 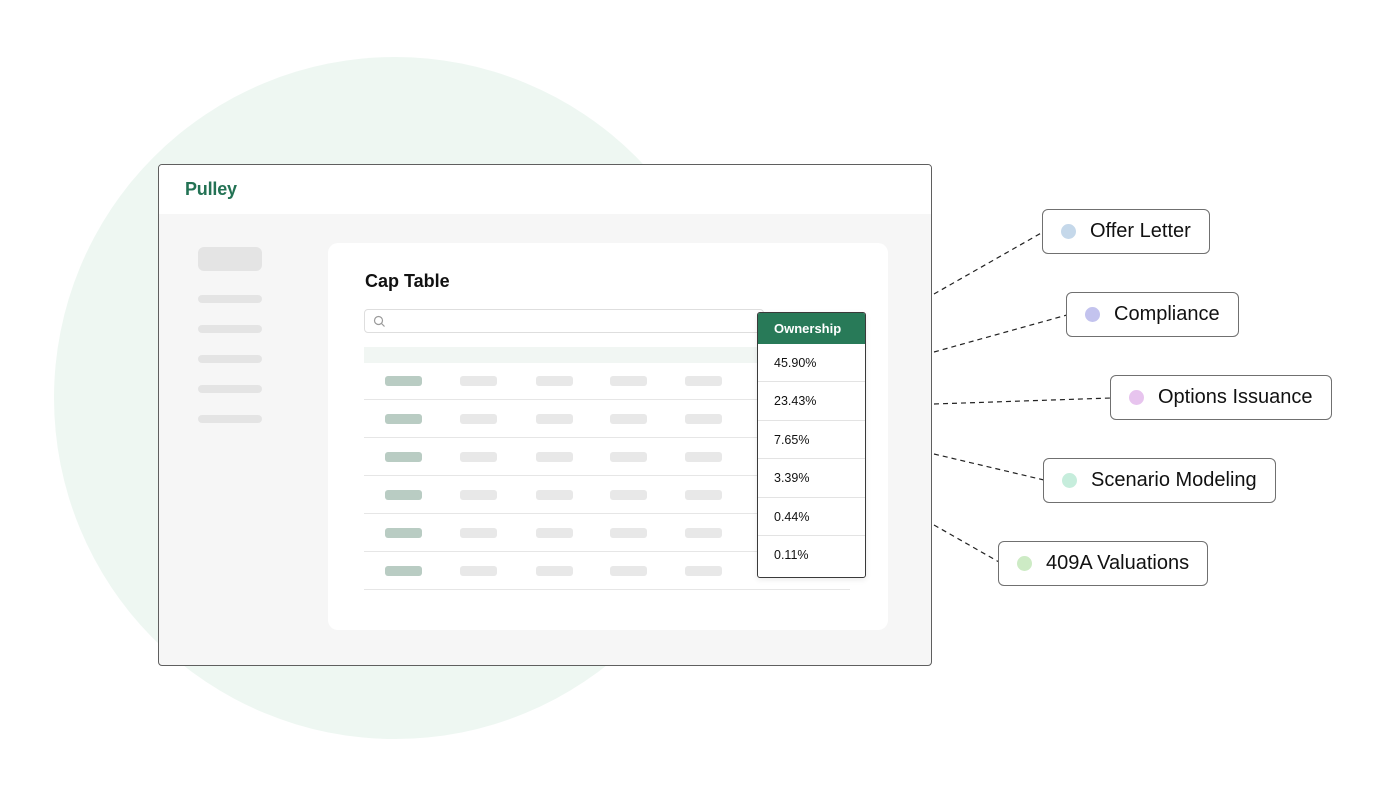 I want to click on options-issuance-dot-icon, so click(x=1136, y=397).